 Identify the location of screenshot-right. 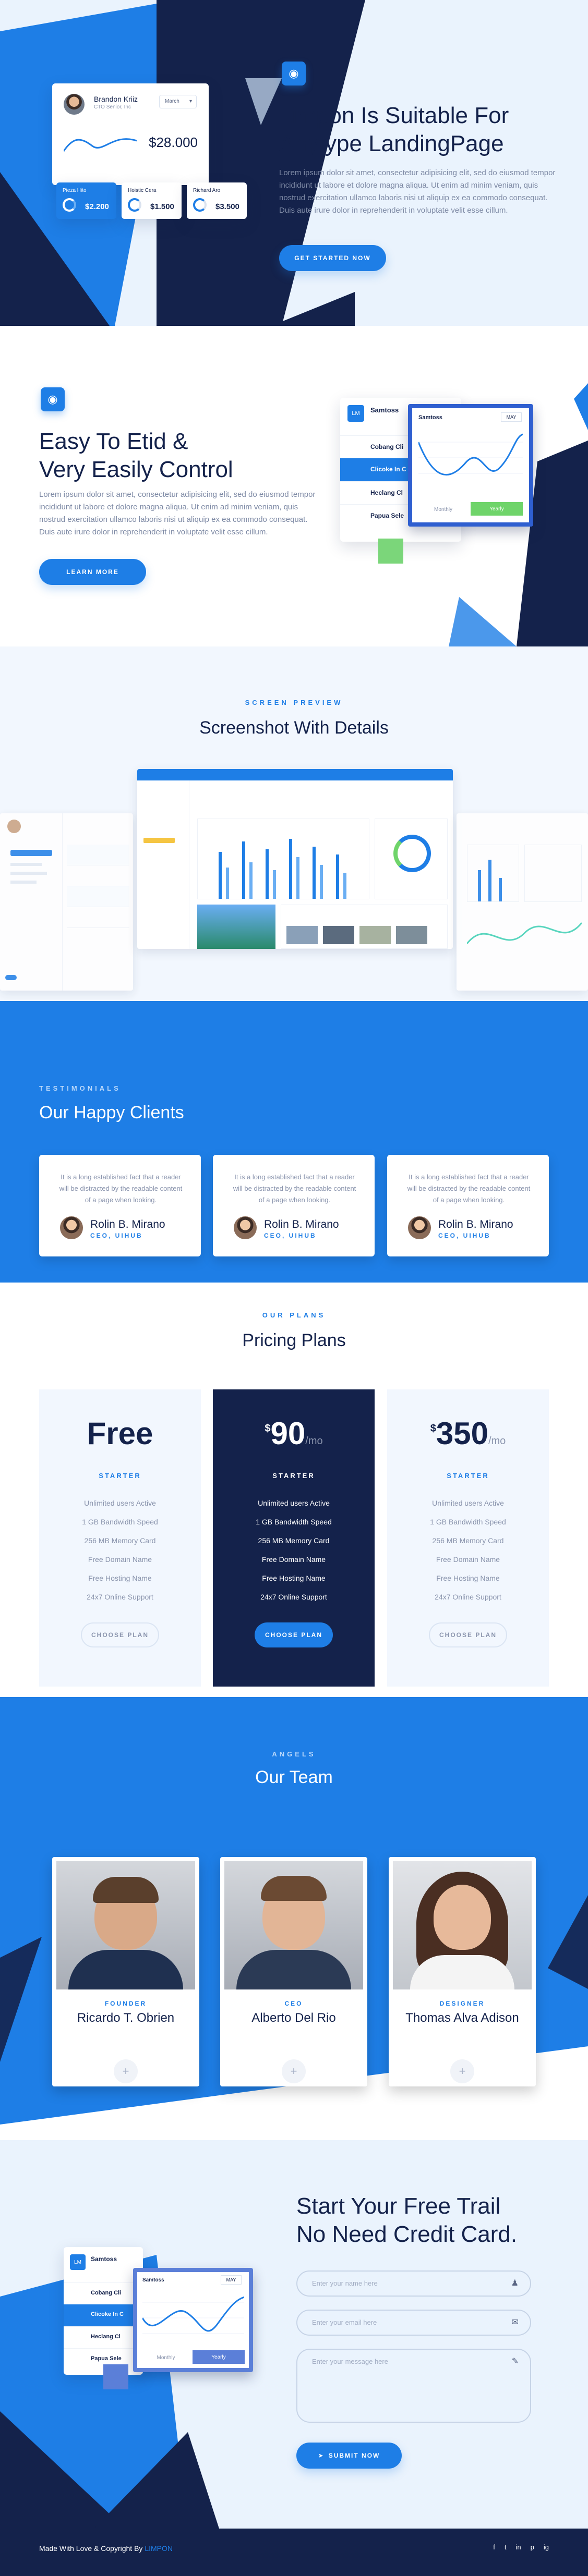
(522, 902).